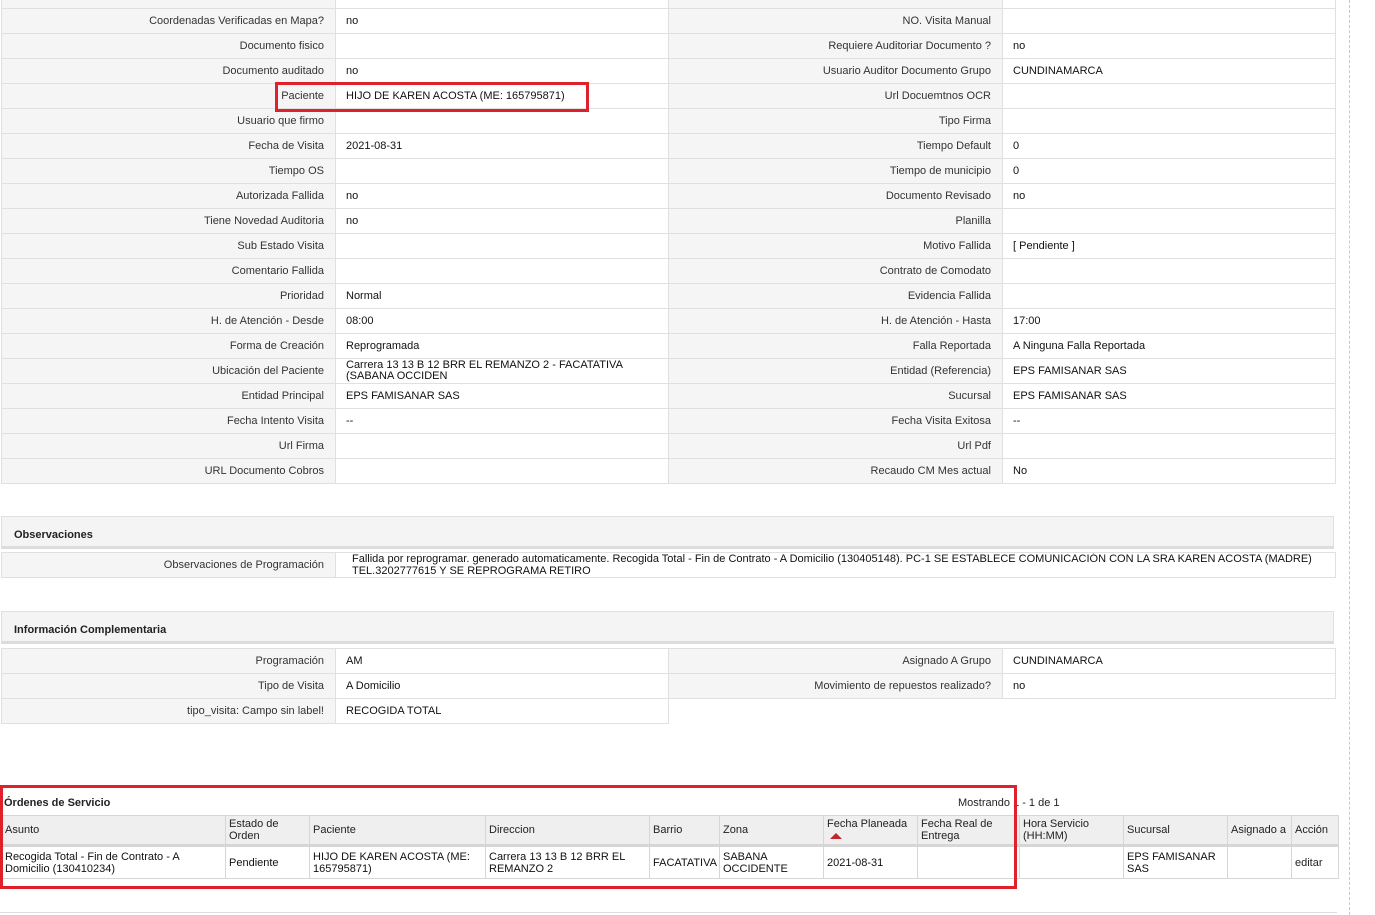  What do you see at coordinates (168, 686) in the screenshot?
I see `field-label: Tipo de Visita` at bounding box center [168, 686].